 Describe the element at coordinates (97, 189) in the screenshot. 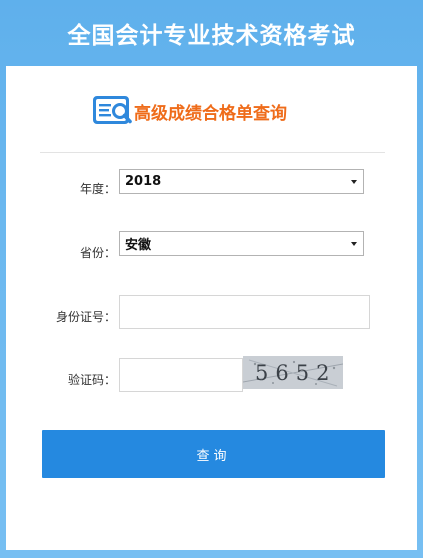

I see `year-label: 年度：` at that location.